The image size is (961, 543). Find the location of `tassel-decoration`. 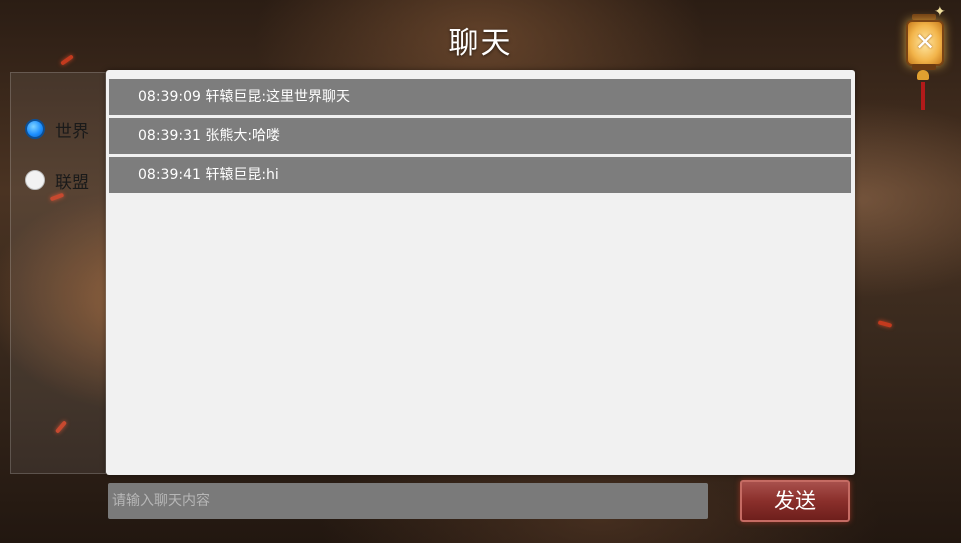

tassel-decoration is located at coordinates (923, 96).